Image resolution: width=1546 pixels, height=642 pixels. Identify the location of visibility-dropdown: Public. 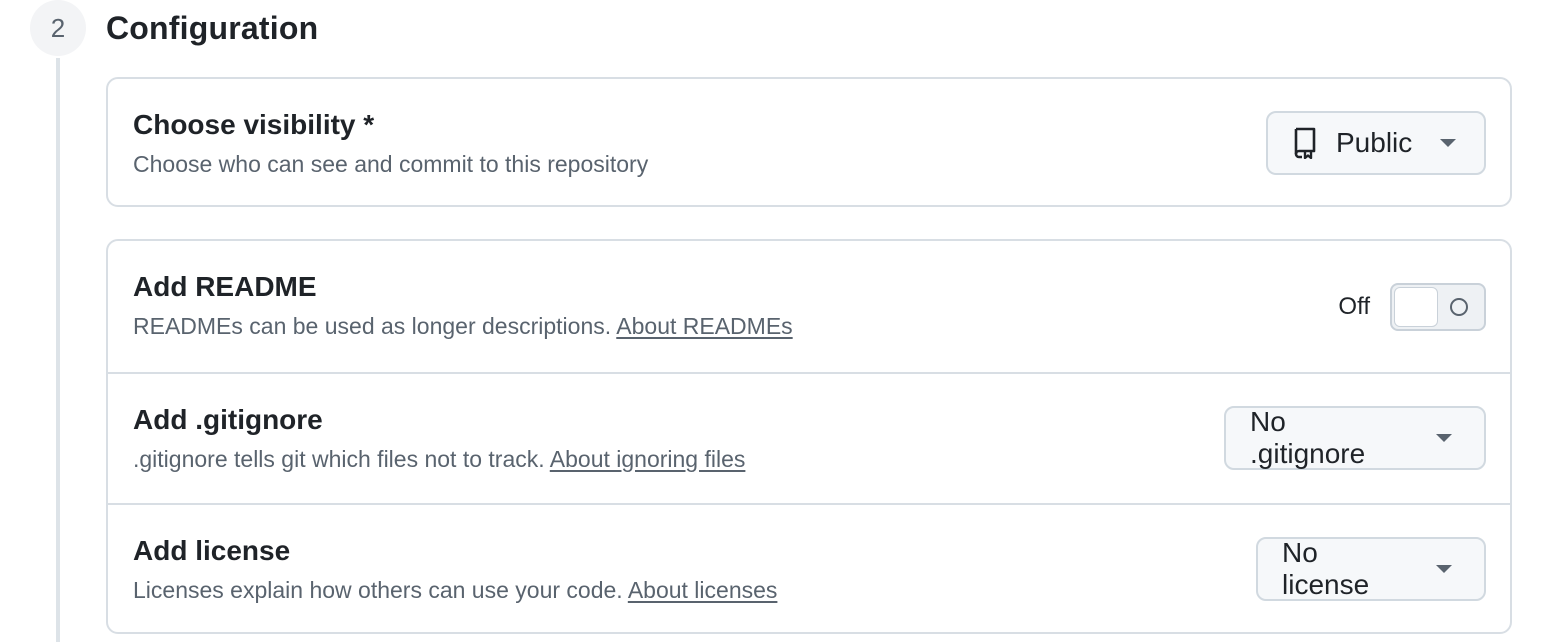
(1376, 143).